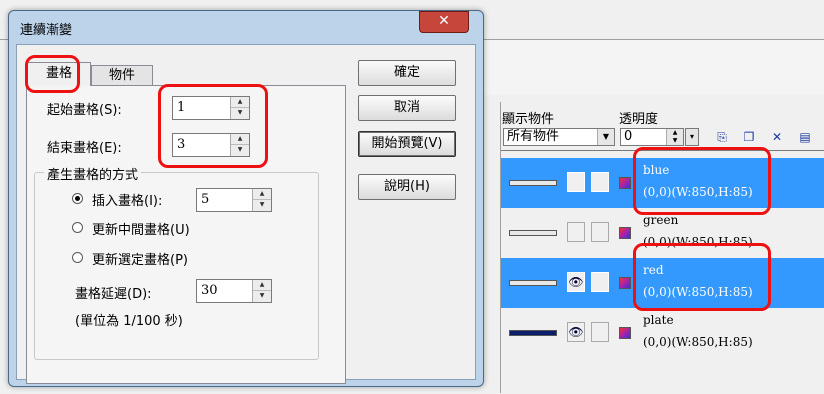 The image size is (824, 394). I want to click on insert-frames-label: 插入畫格(I):, so click(127, 201).